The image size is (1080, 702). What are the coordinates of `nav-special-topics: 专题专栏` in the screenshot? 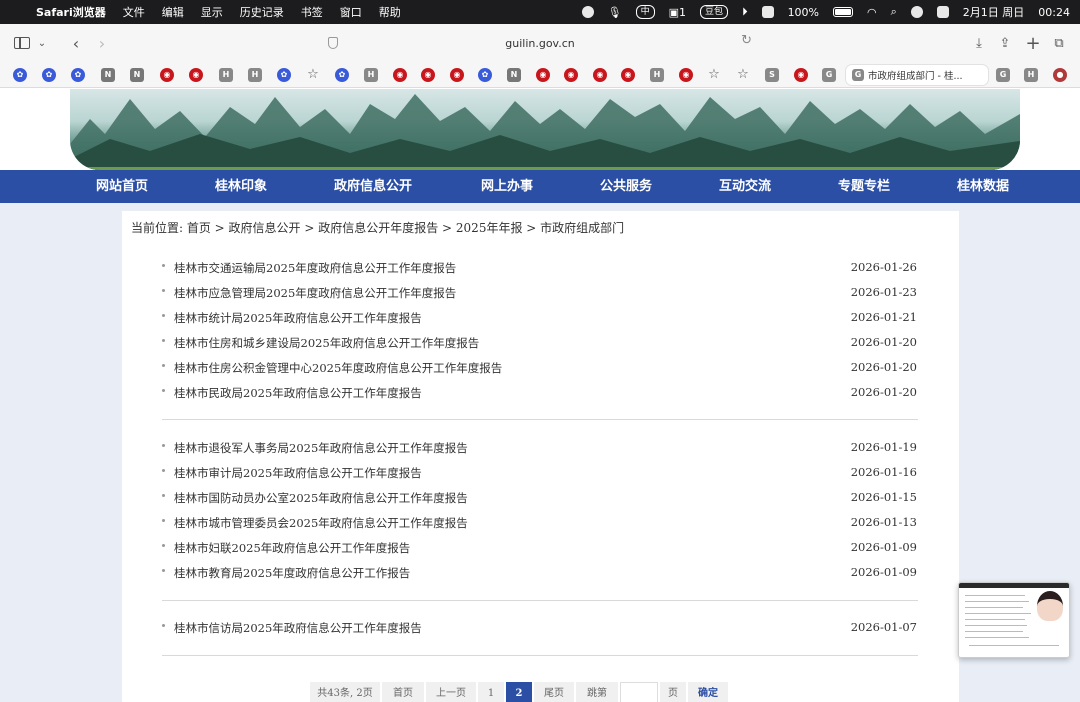 It's located at (864, 186).